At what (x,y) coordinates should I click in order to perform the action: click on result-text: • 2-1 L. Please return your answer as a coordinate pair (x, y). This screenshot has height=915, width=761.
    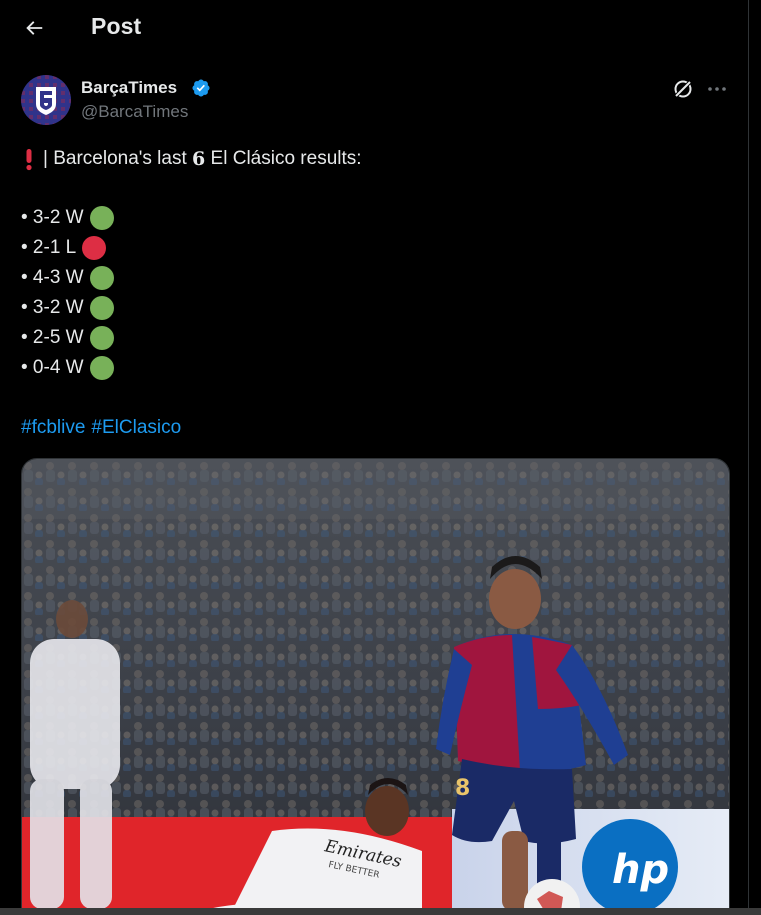
    Looking at the image, I should click on (49, 247).